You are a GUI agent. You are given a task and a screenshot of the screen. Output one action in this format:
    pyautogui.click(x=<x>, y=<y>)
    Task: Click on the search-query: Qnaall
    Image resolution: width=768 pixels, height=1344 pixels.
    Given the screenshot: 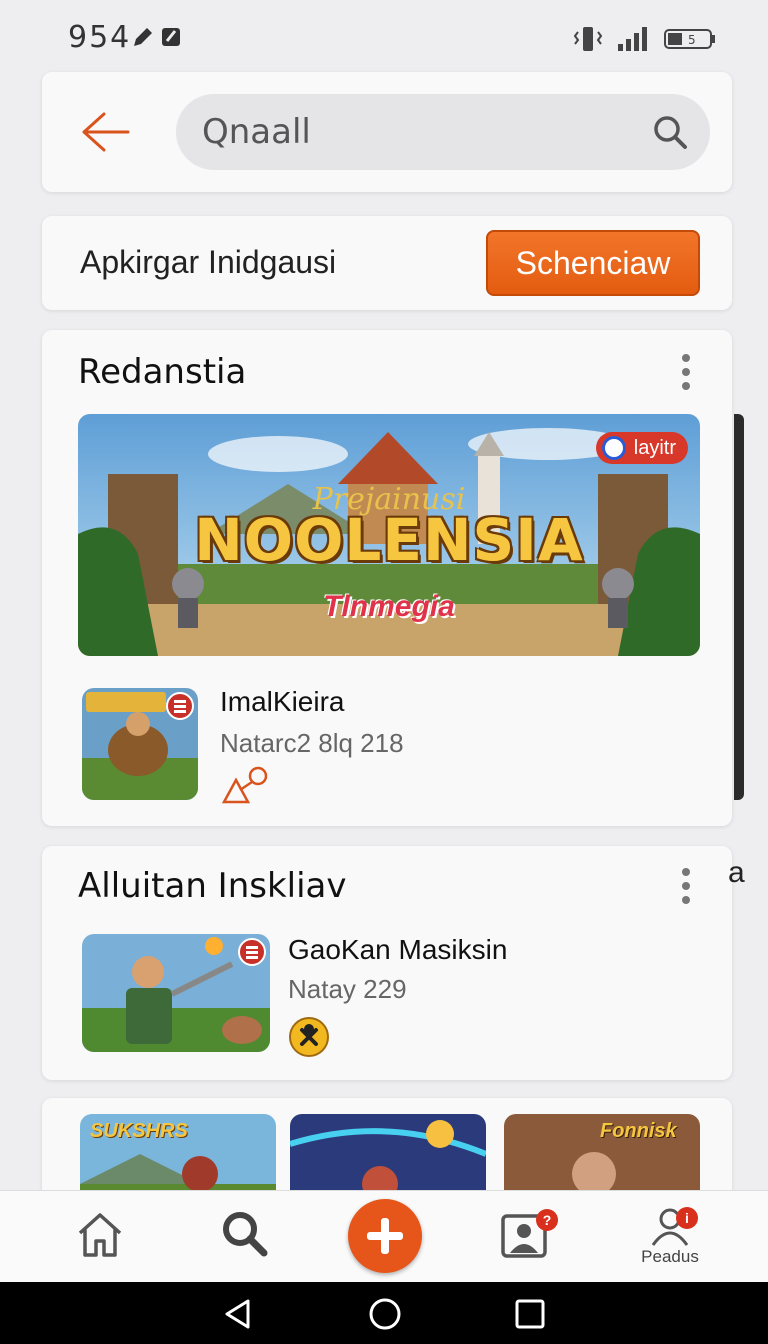 What is the action you would take?
    pyautogui.click(x=256, y=132)
    